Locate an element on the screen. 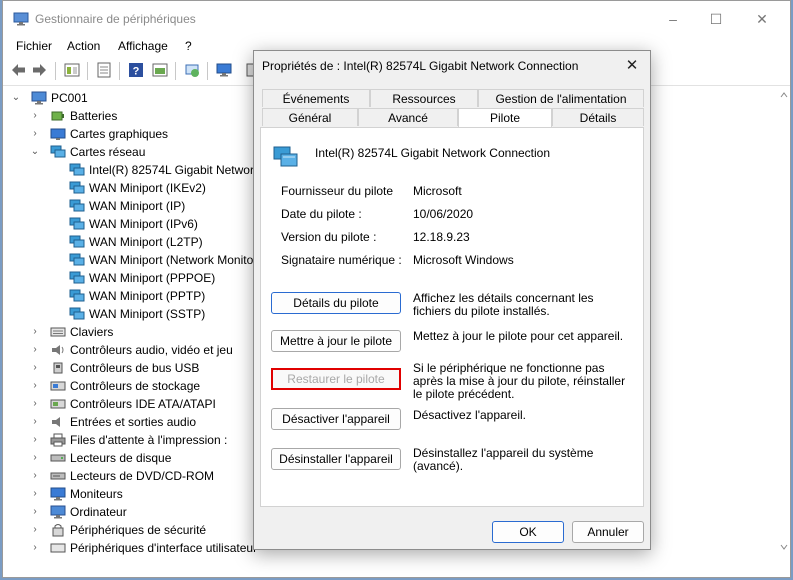  printer-icon is located at coordinates (58, 440).